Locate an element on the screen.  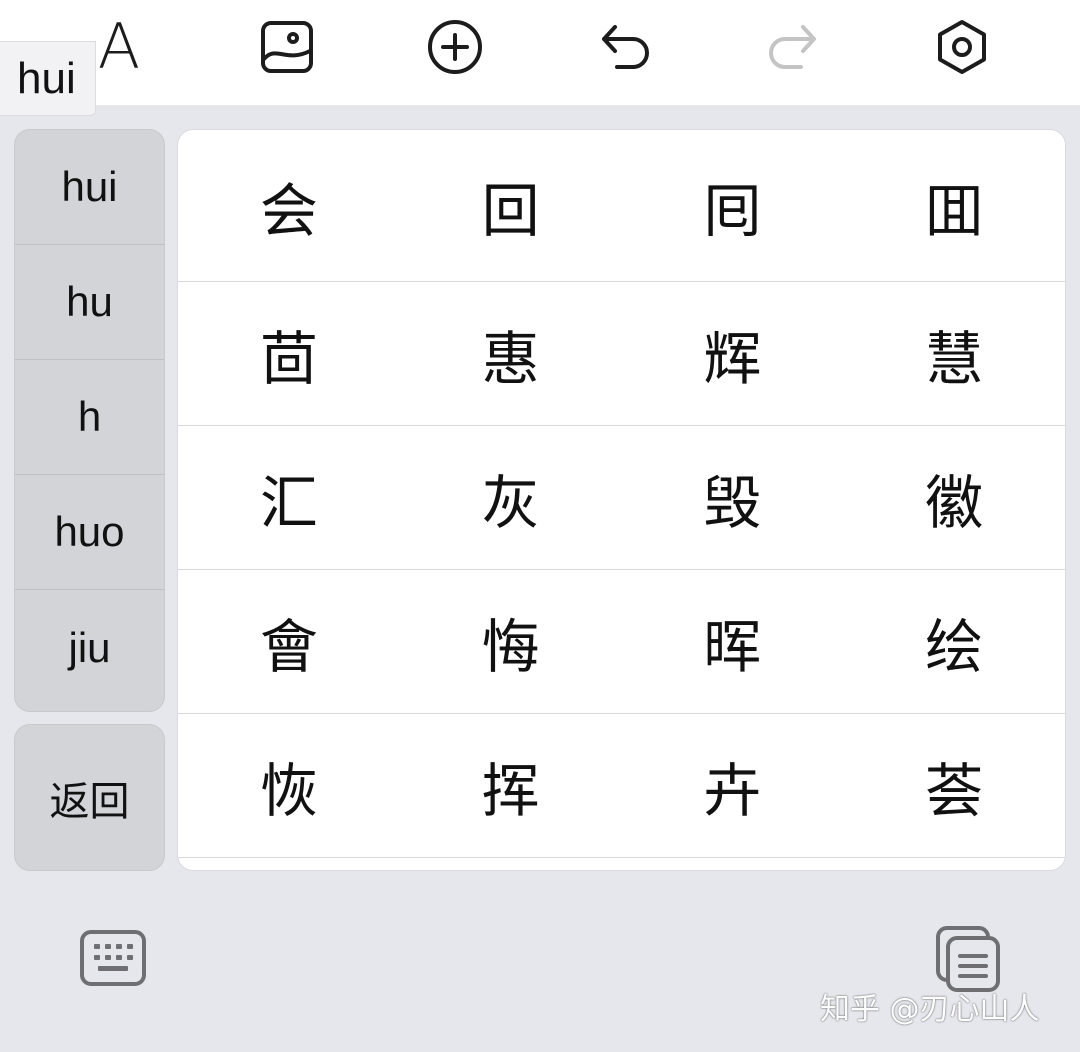
candidate-character: 毁 is located at coordinates (733, 497).